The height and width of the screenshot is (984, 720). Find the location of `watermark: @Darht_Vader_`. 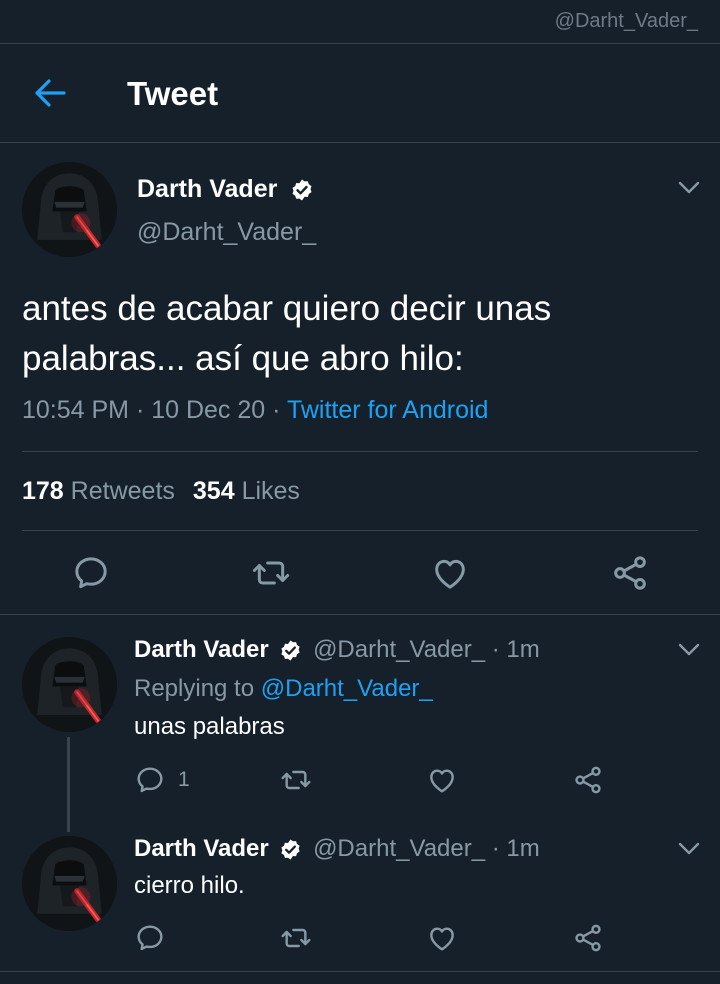

watermark: @Darht_Vader_ is located at coordinates (626, 21).